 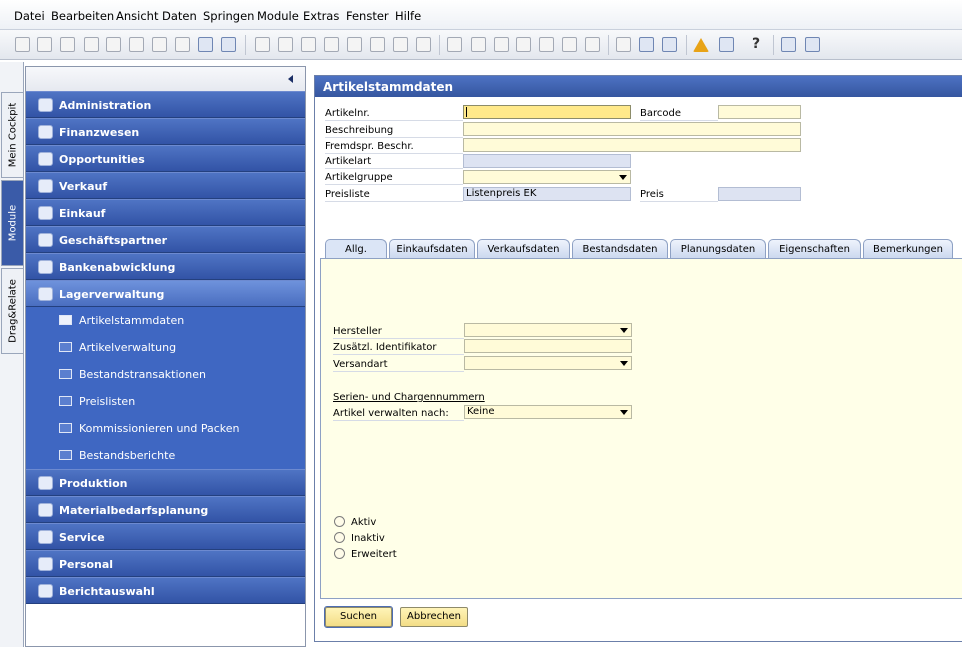 What do you see at coordinates (165, 455) in the screenshot?
I see `nav-item-bestandsberichte: Bestandsberichte` at bounding box center [165, 455].